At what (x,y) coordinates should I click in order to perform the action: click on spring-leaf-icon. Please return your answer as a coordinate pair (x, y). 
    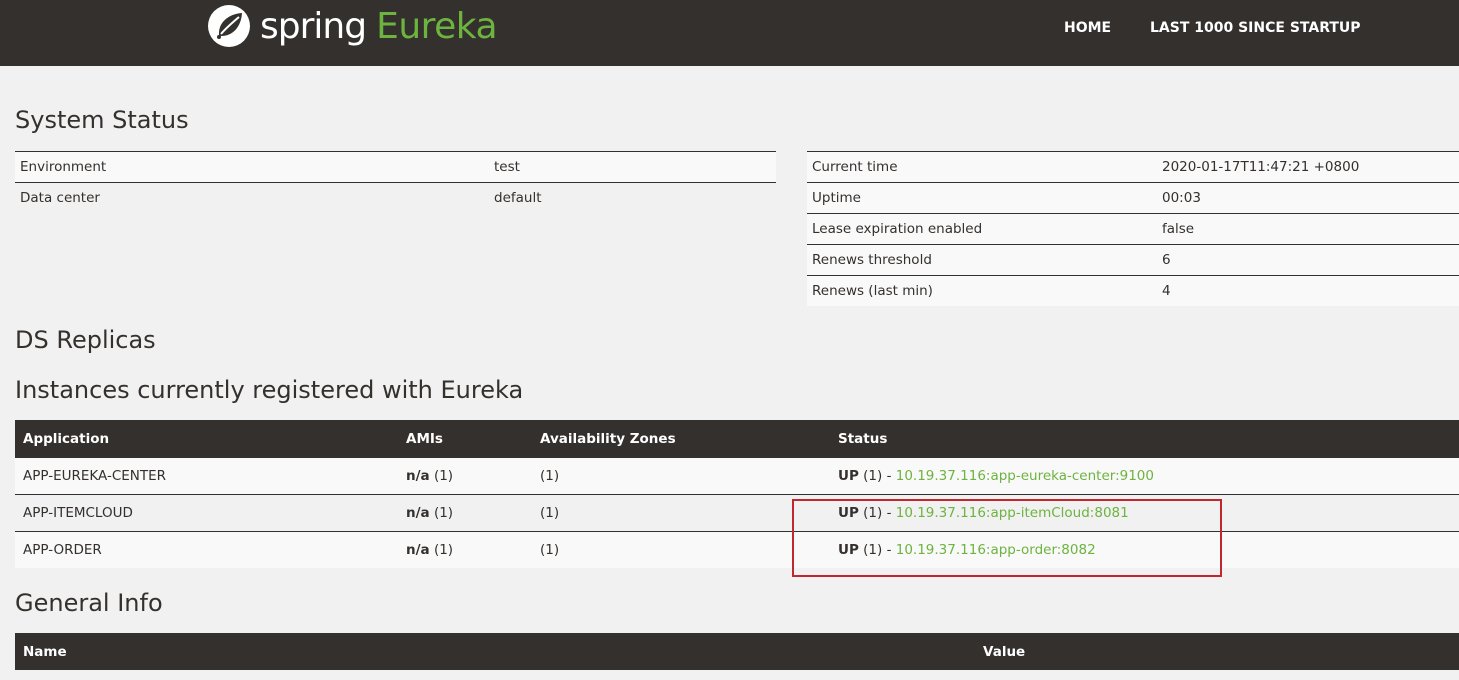
    Looking at the image, I should click on (229, 26).